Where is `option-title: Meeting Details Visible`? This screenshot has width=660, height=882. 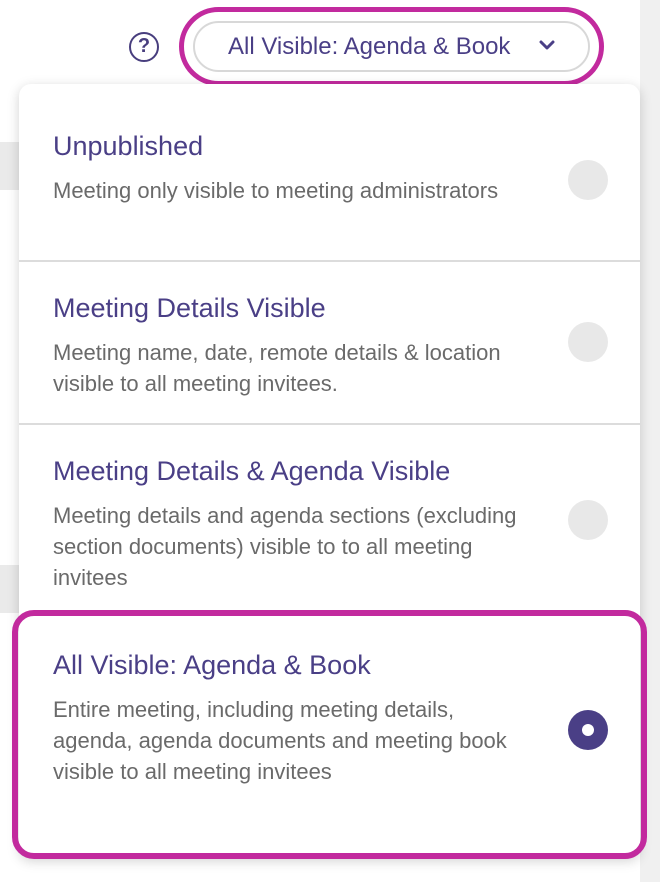
option-title: Meeting Details Visible is located at coordinates (189, 308).